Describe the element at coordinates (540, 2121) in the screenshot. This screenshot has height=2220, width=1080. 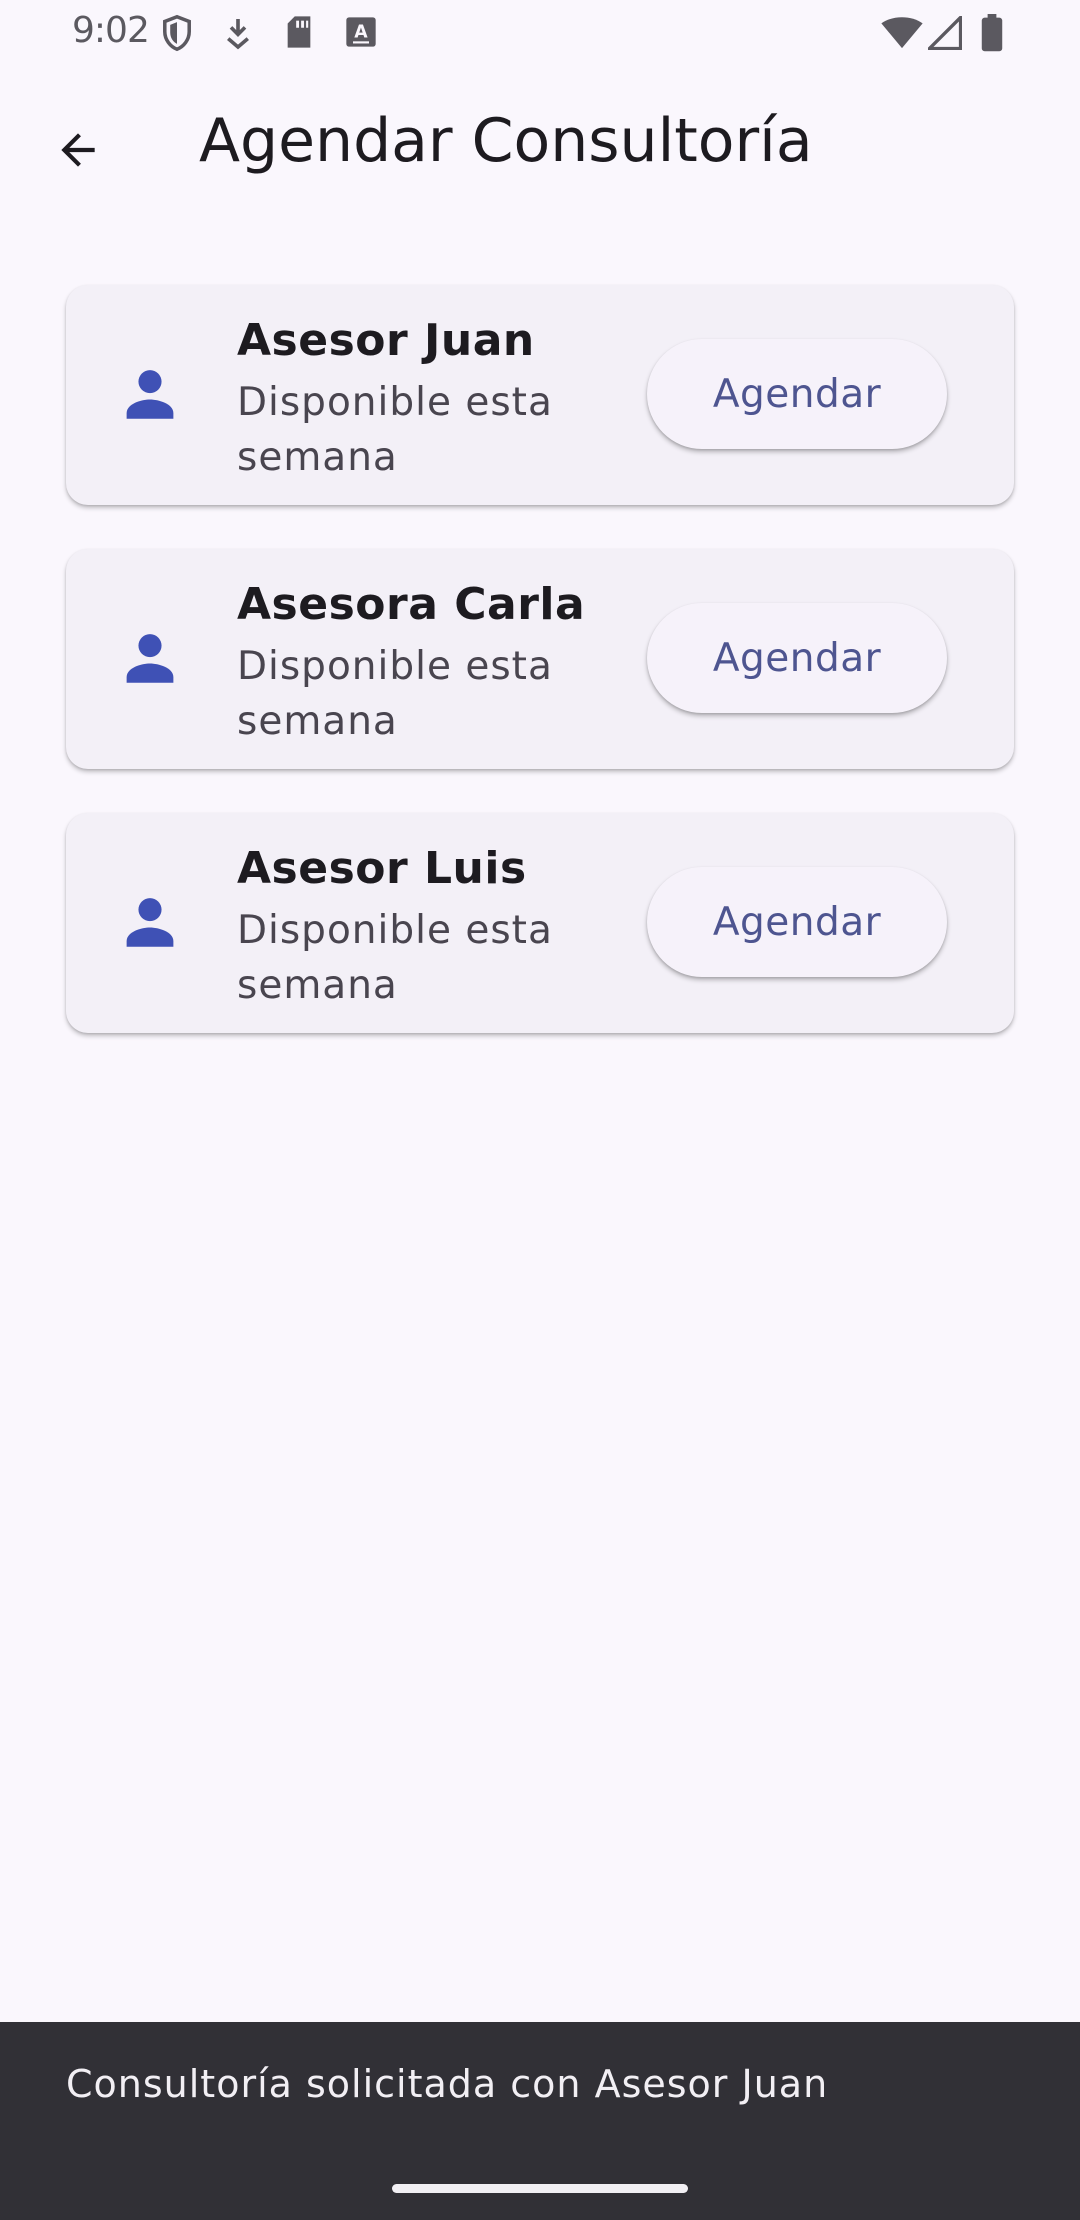
I see `snackbar: Consultoría solicitada con Asesor Juan` at that location.